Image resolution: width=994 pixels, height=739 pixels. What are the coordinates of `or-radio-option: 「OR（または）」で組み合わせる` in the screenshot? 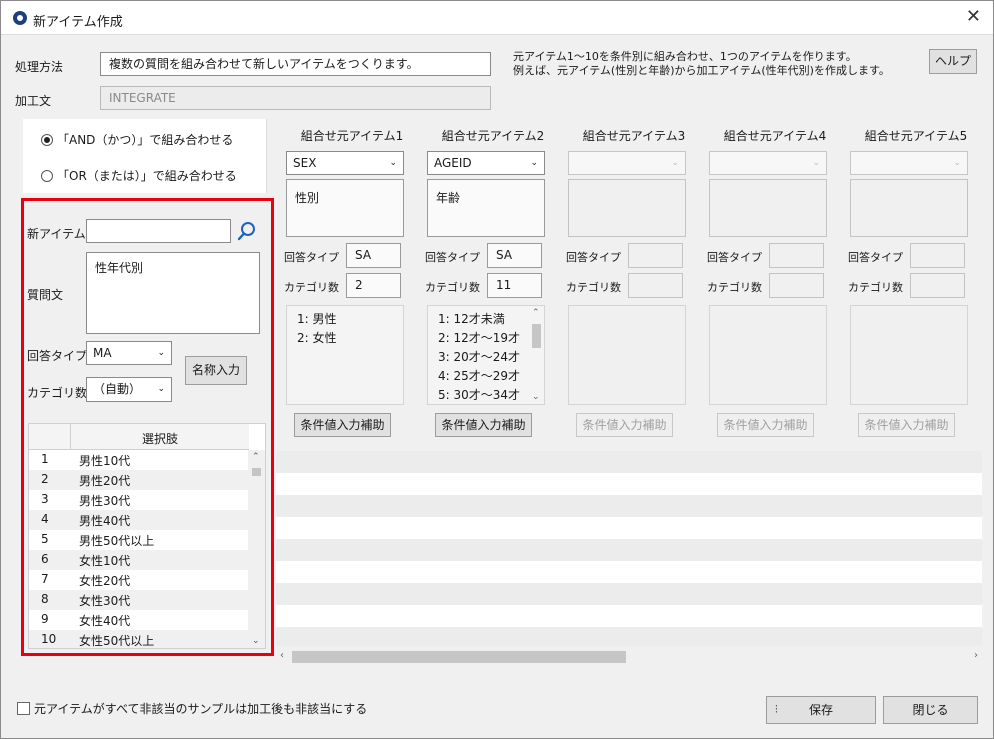 It's located at (139, 175).